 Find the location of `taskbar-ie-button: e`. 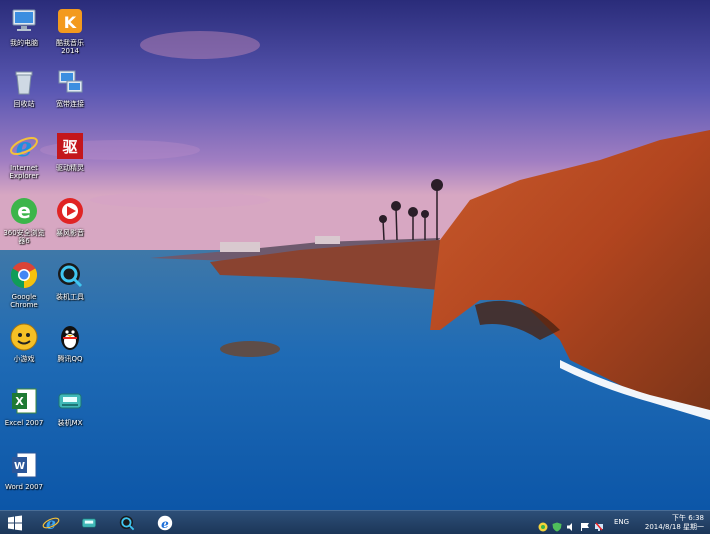

taskbar-ie-button: e is located at coordinates (51, 522).